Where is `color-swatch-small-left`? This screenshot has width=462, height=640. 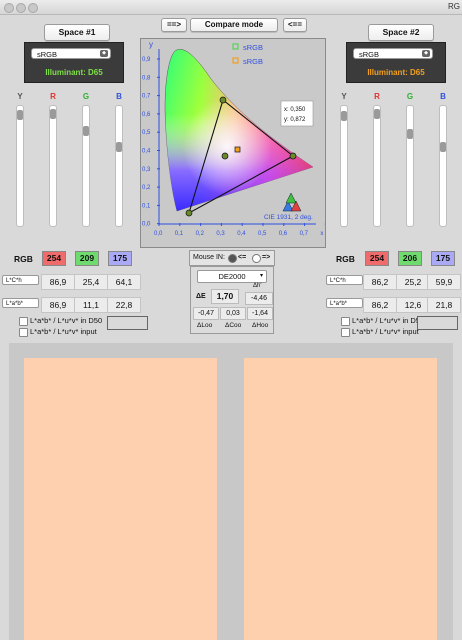 color-swatch-small-left is located at coordinates (127, 323).